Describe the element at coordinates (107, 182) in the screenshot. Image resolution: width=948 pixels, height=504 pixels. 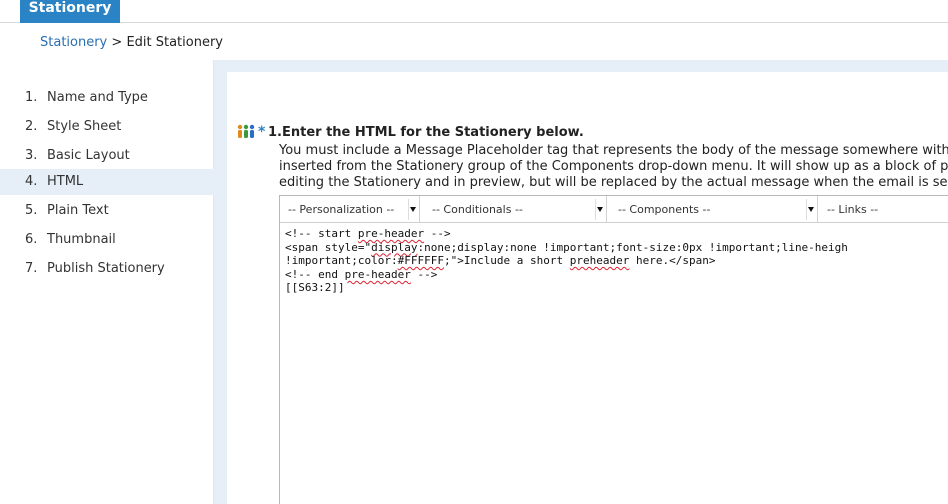
I see `sidebar-item-html: 4. HTML` at that location.